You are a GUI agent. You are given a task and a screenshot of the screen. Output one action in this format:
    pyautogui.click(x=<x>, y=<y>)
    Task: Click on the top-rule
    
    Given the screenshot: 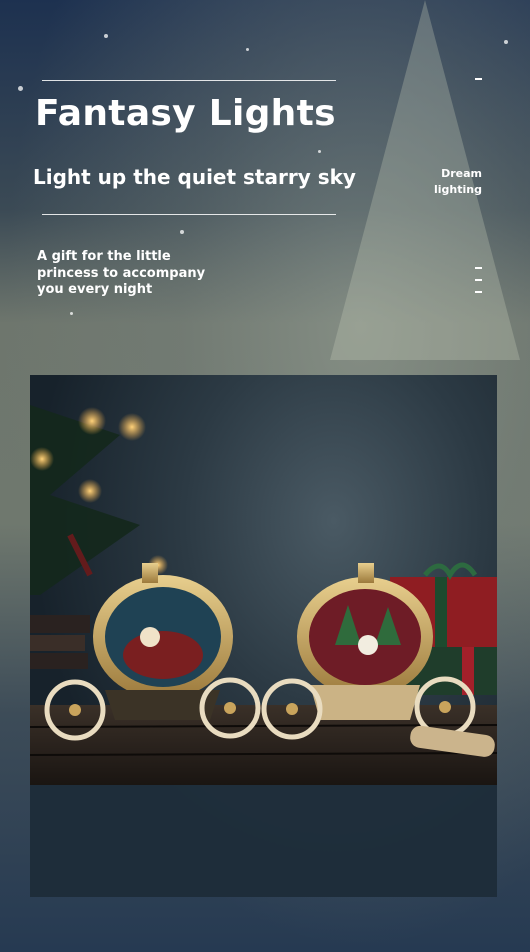 What is the action you would take?
    pyautogui.click(x=189, y=80)
    